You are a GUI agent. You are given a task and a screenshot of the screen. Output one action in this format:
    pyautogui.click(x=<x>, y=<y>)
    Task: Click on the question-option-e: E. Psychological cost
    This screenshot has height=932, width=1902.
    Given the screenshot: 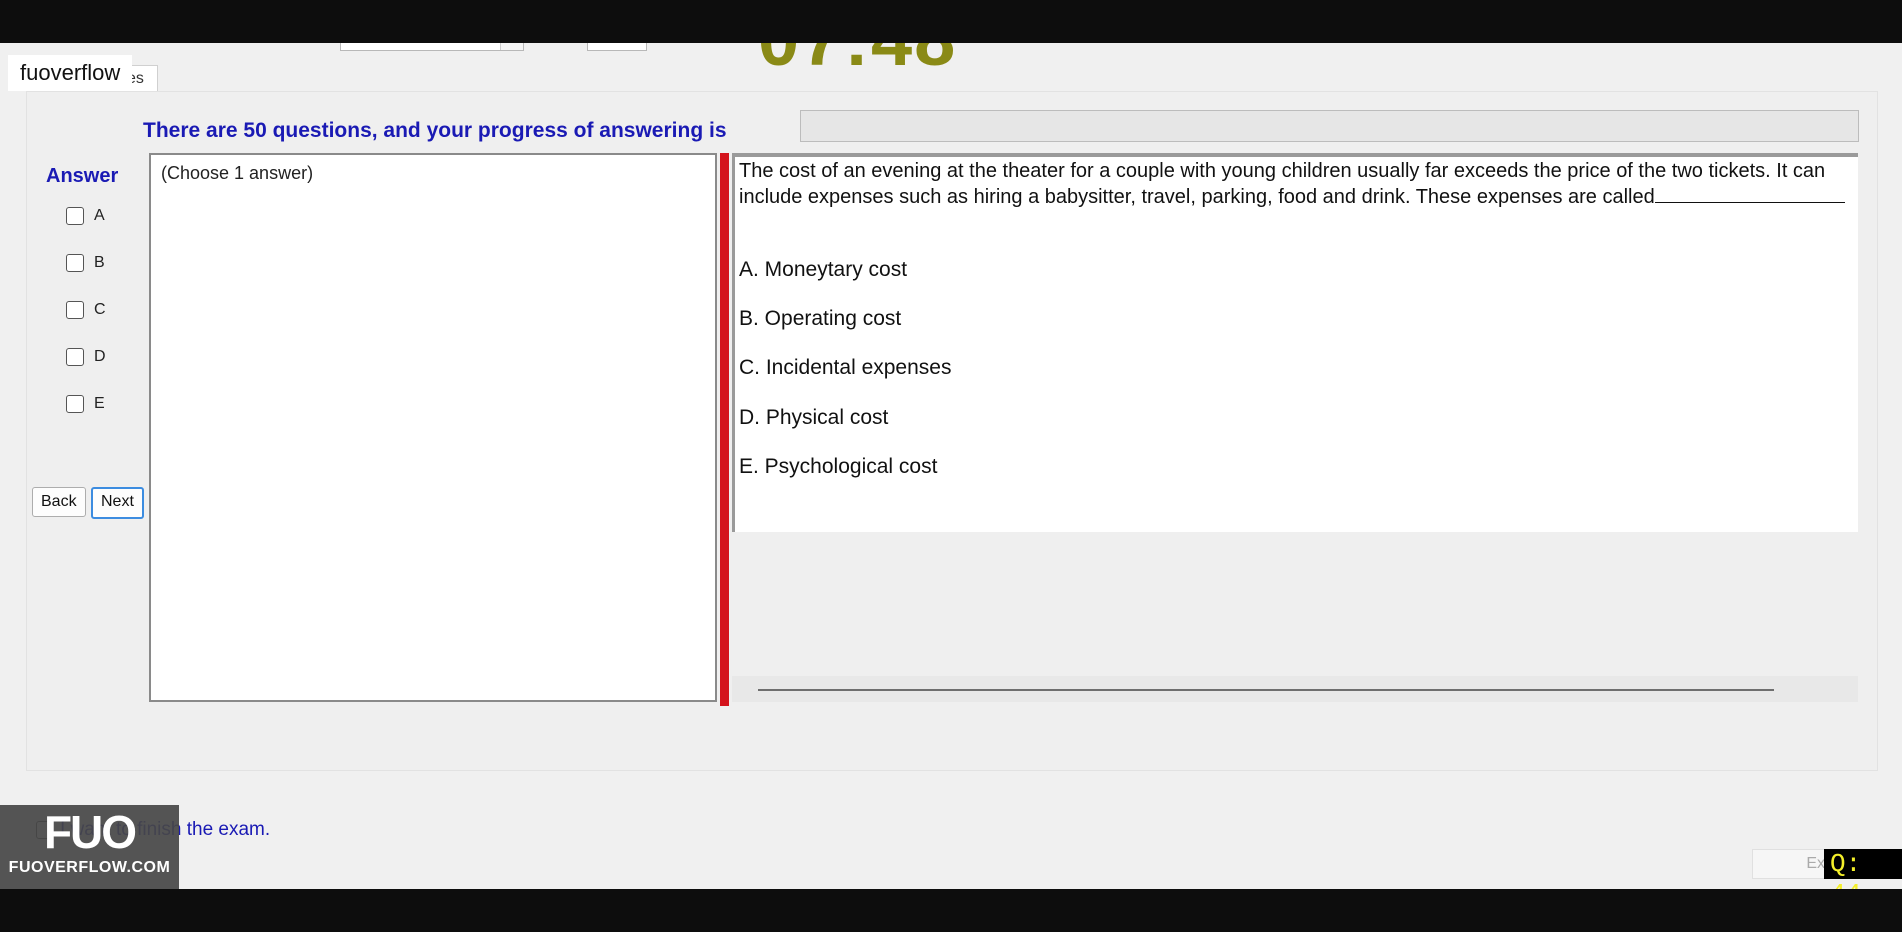 What is the action you would take?
    pyautogui.click(x=838, y=466)
    